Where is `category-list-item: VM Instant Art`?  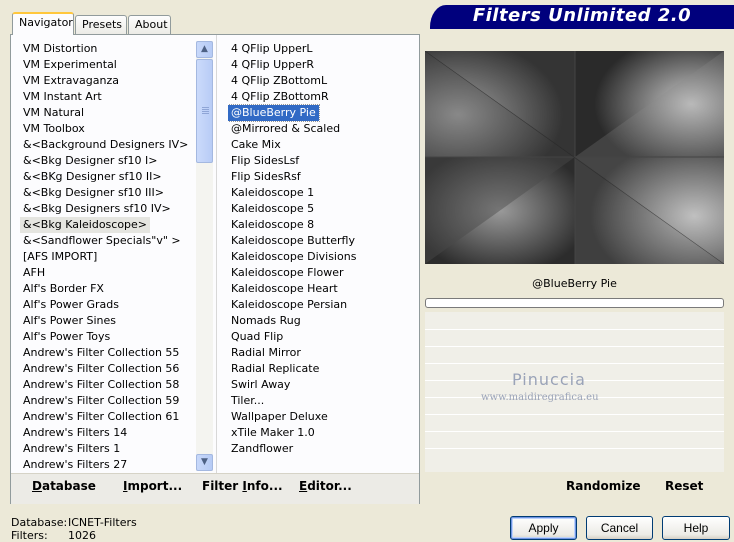
category-list-item: VM Instant Art is located at coordinates (62, 97).